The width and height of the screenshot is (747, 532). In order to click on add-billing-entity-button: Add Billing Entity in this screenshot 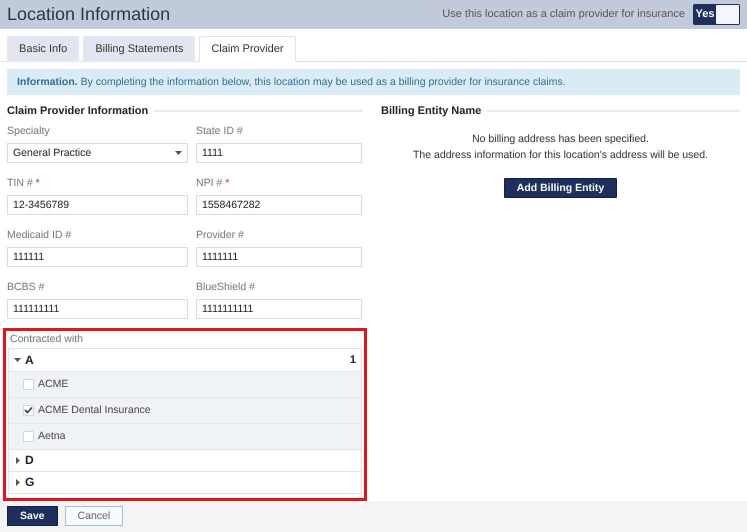, I will do `click(561, 188)`.